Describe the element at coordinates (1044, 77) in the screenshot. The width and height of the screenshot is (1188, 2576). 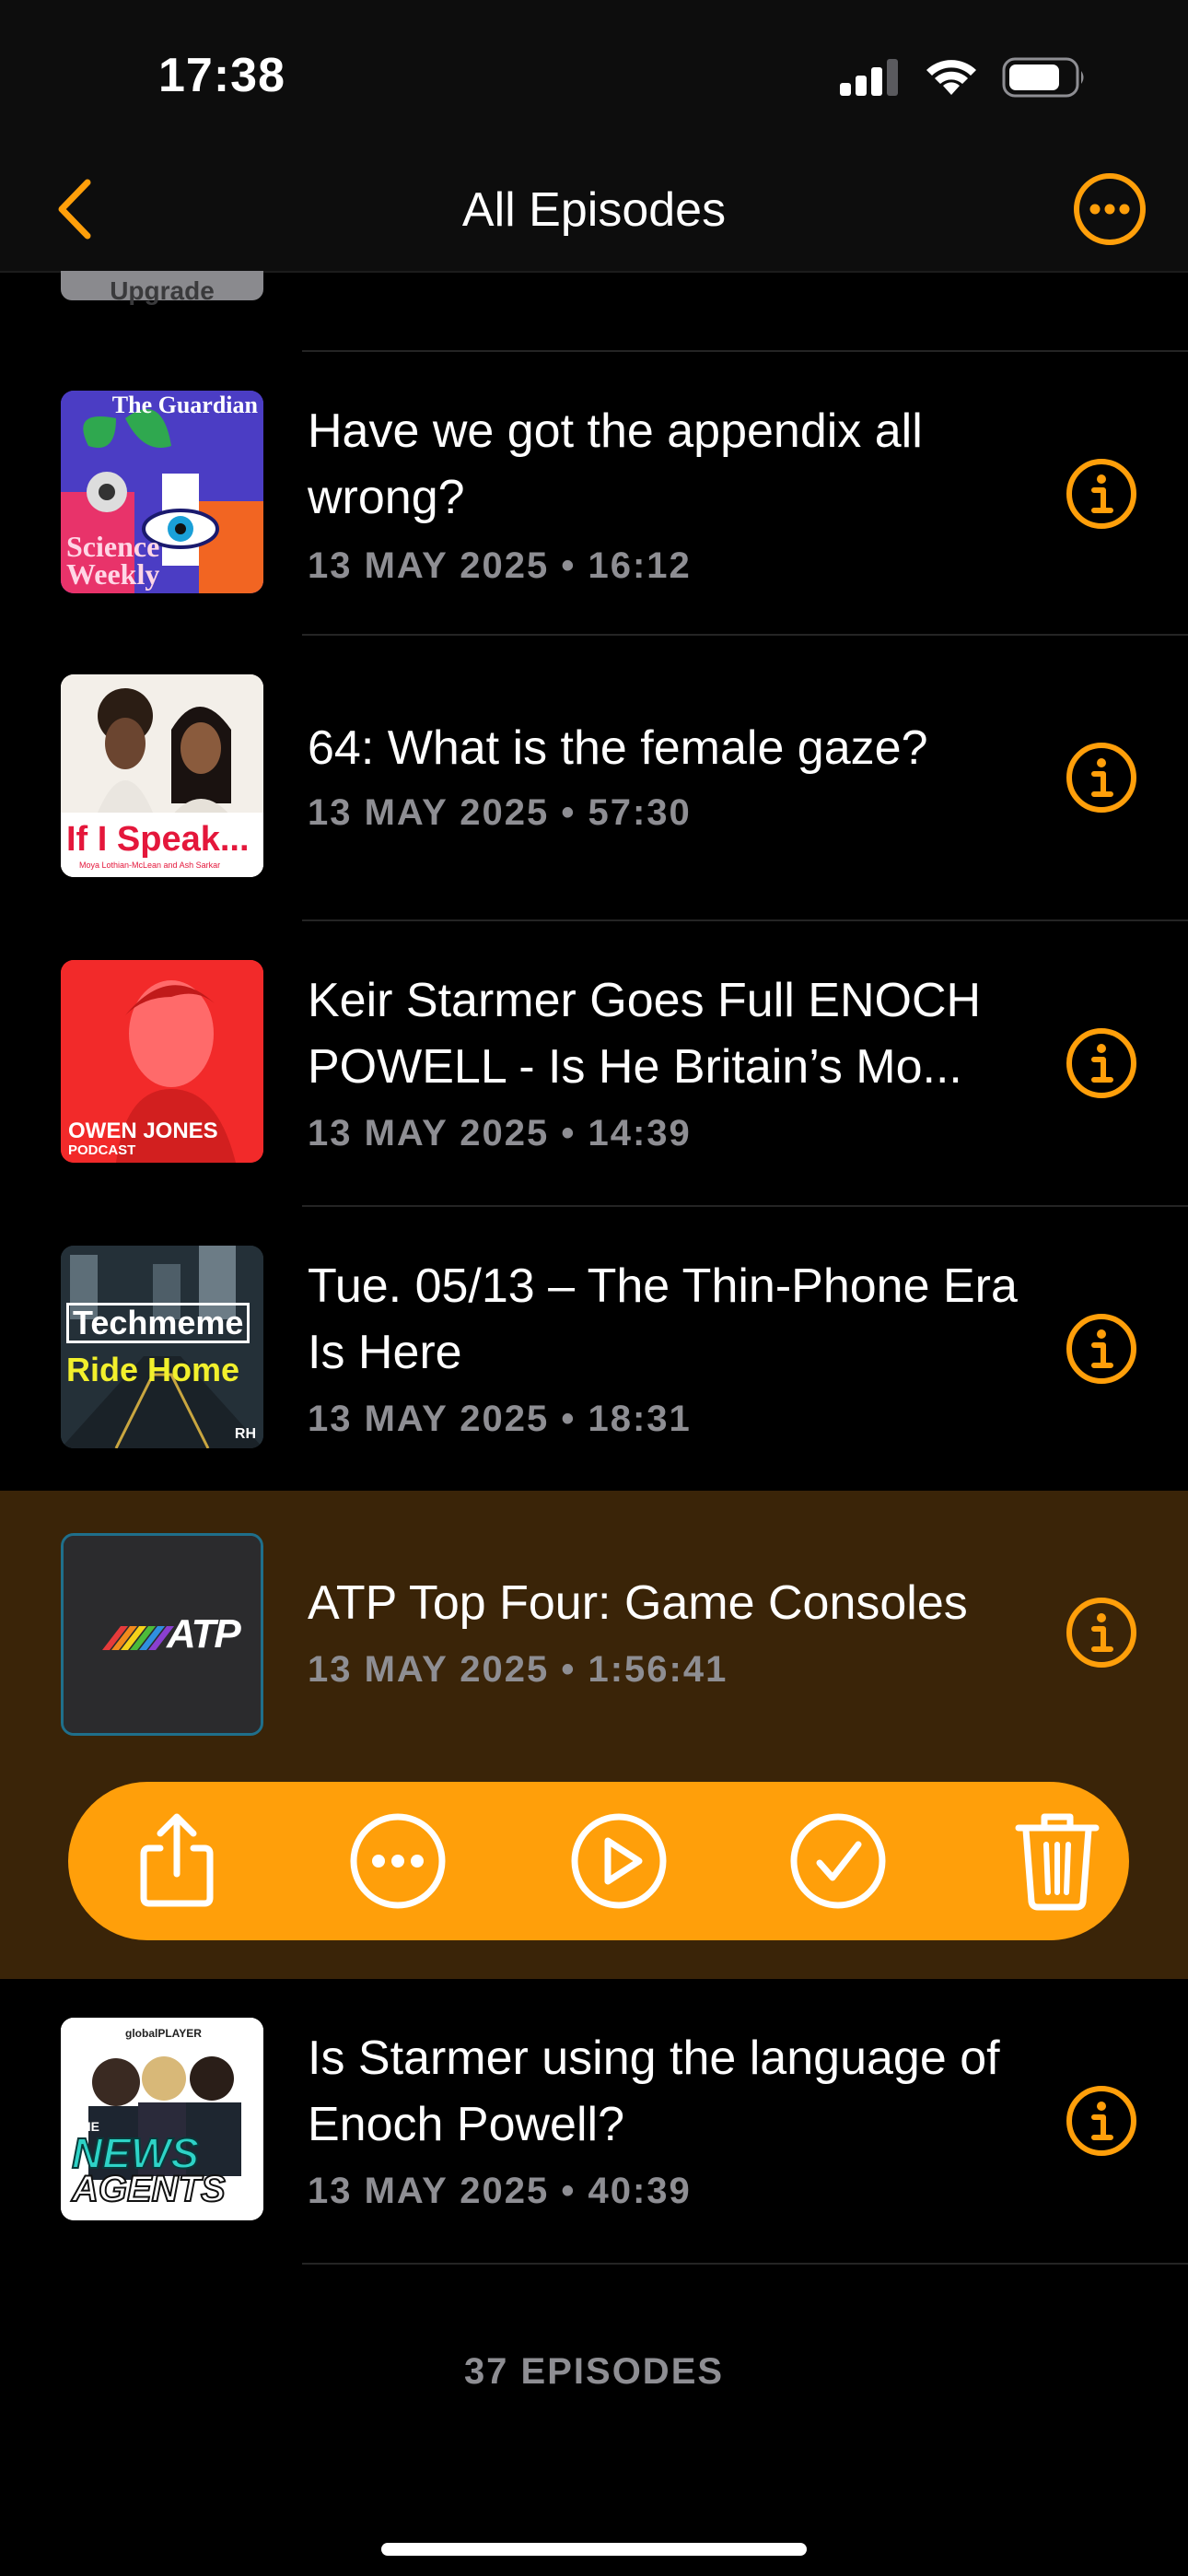
I see `battery-icon` at that location.